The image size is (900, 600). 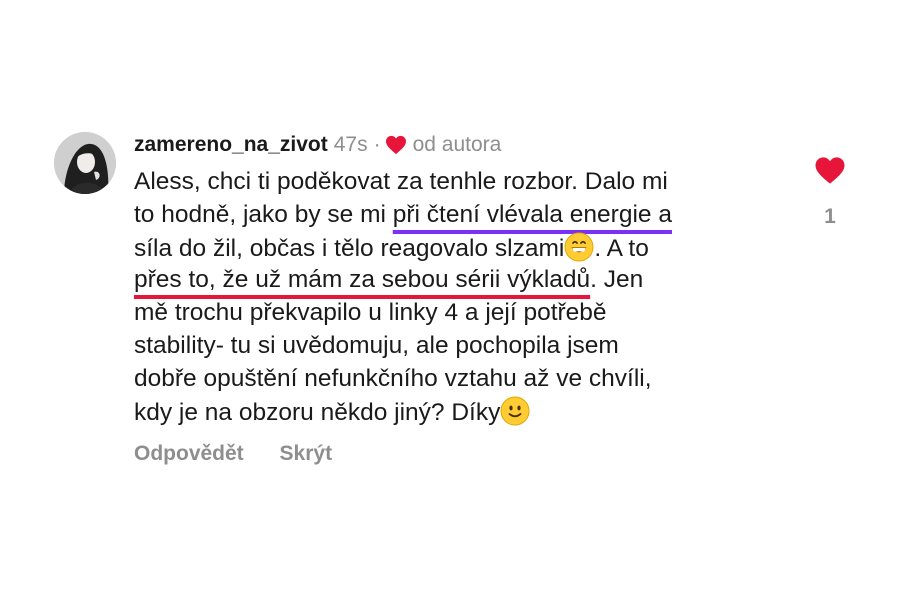 I want to click on text-segment: to hodně, jako by se mi, so click(x=263, y=214).